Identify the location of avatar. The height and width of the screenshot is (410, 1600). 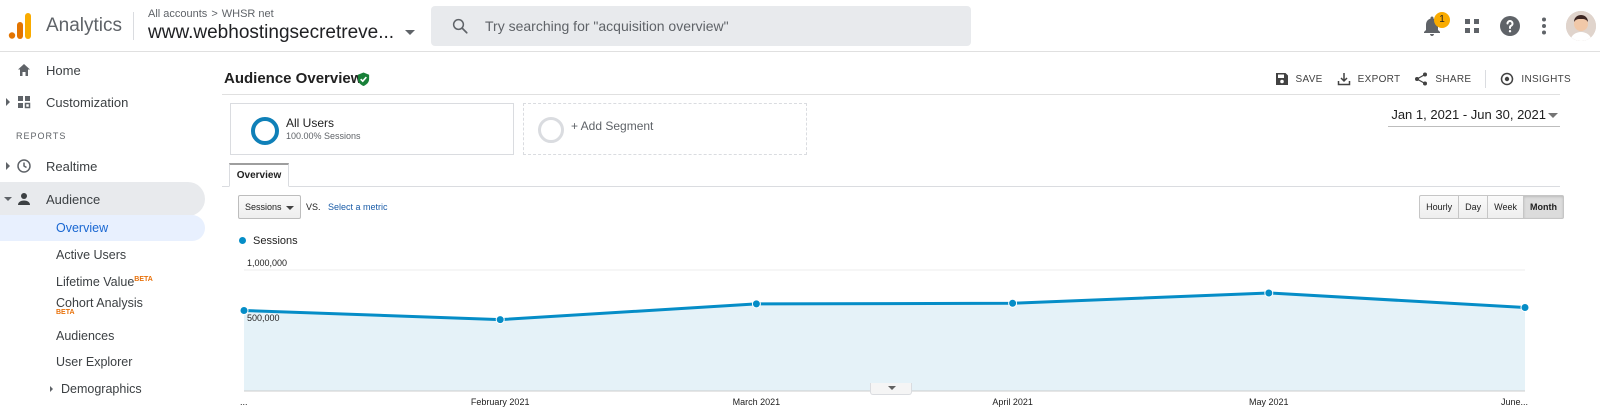
(1581, 26).